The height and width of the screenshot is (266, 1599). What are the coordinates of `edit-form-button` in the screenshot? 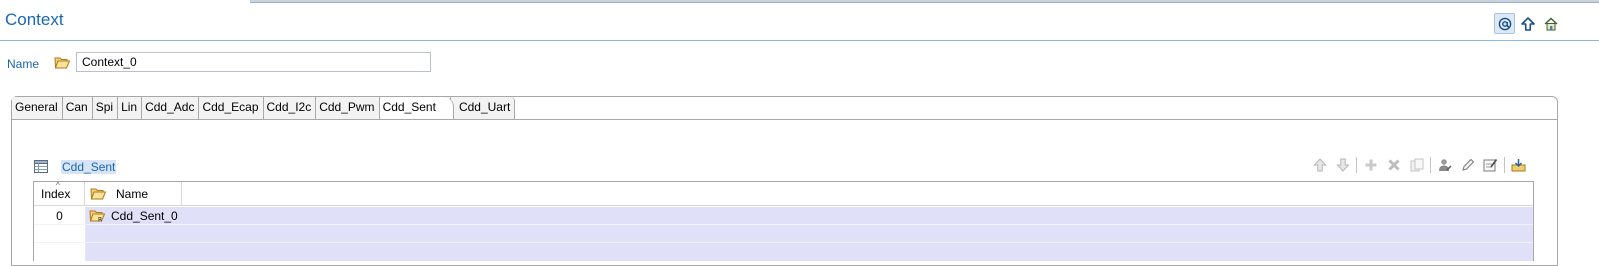 It's located at (1490, 165).